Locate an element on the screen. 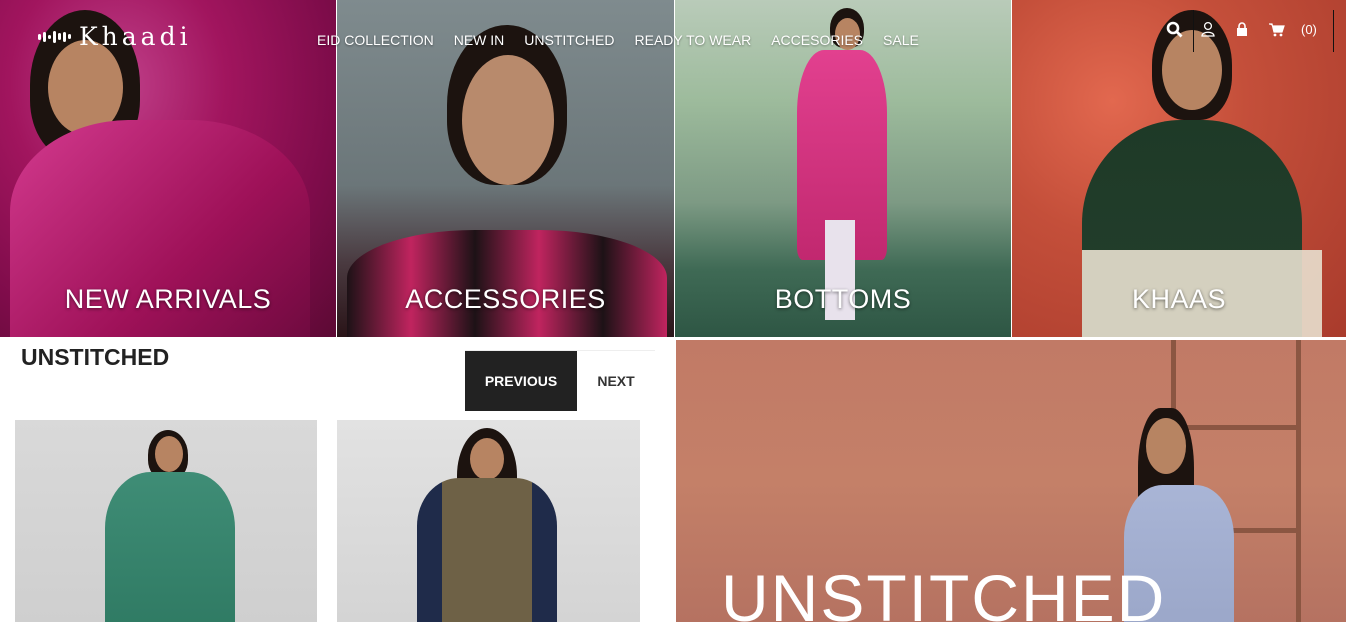 The image size is (1346, 622). cart-icon is located at coordinates (1276, 29).